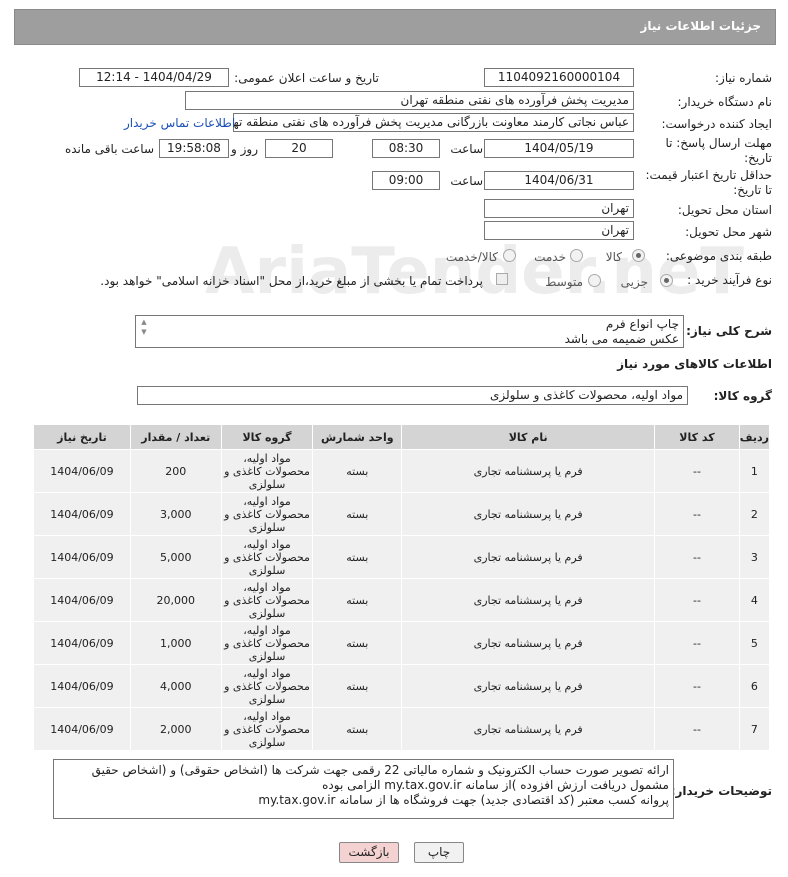 The width and height of the screenshot is (788, 877). Describe the element at coordinates (716, 124) in the screenshot. I see `creator-label: ایجاد کننده درخواست:` at that location.